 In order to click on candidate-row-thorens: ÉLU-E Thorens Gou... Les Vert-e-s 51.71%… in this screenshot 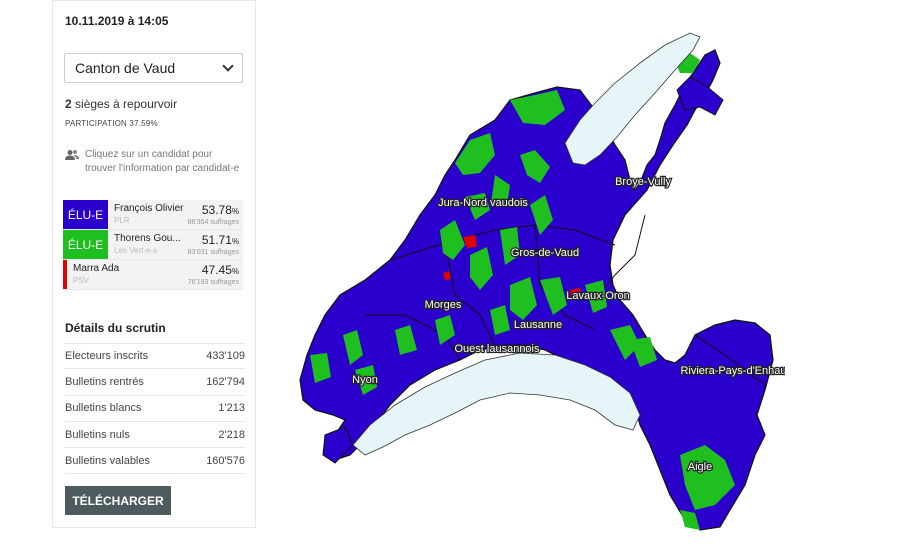, I will do `click(153, 245)`.